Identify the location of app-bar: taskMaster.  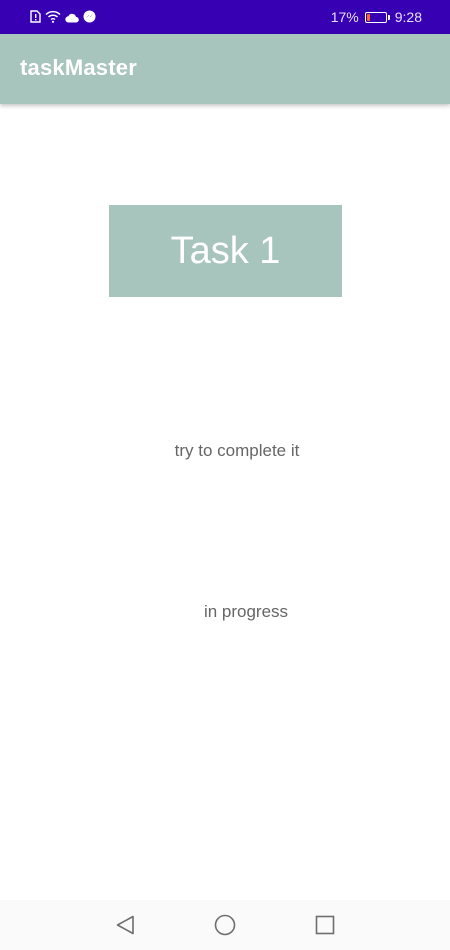
(225, 69).